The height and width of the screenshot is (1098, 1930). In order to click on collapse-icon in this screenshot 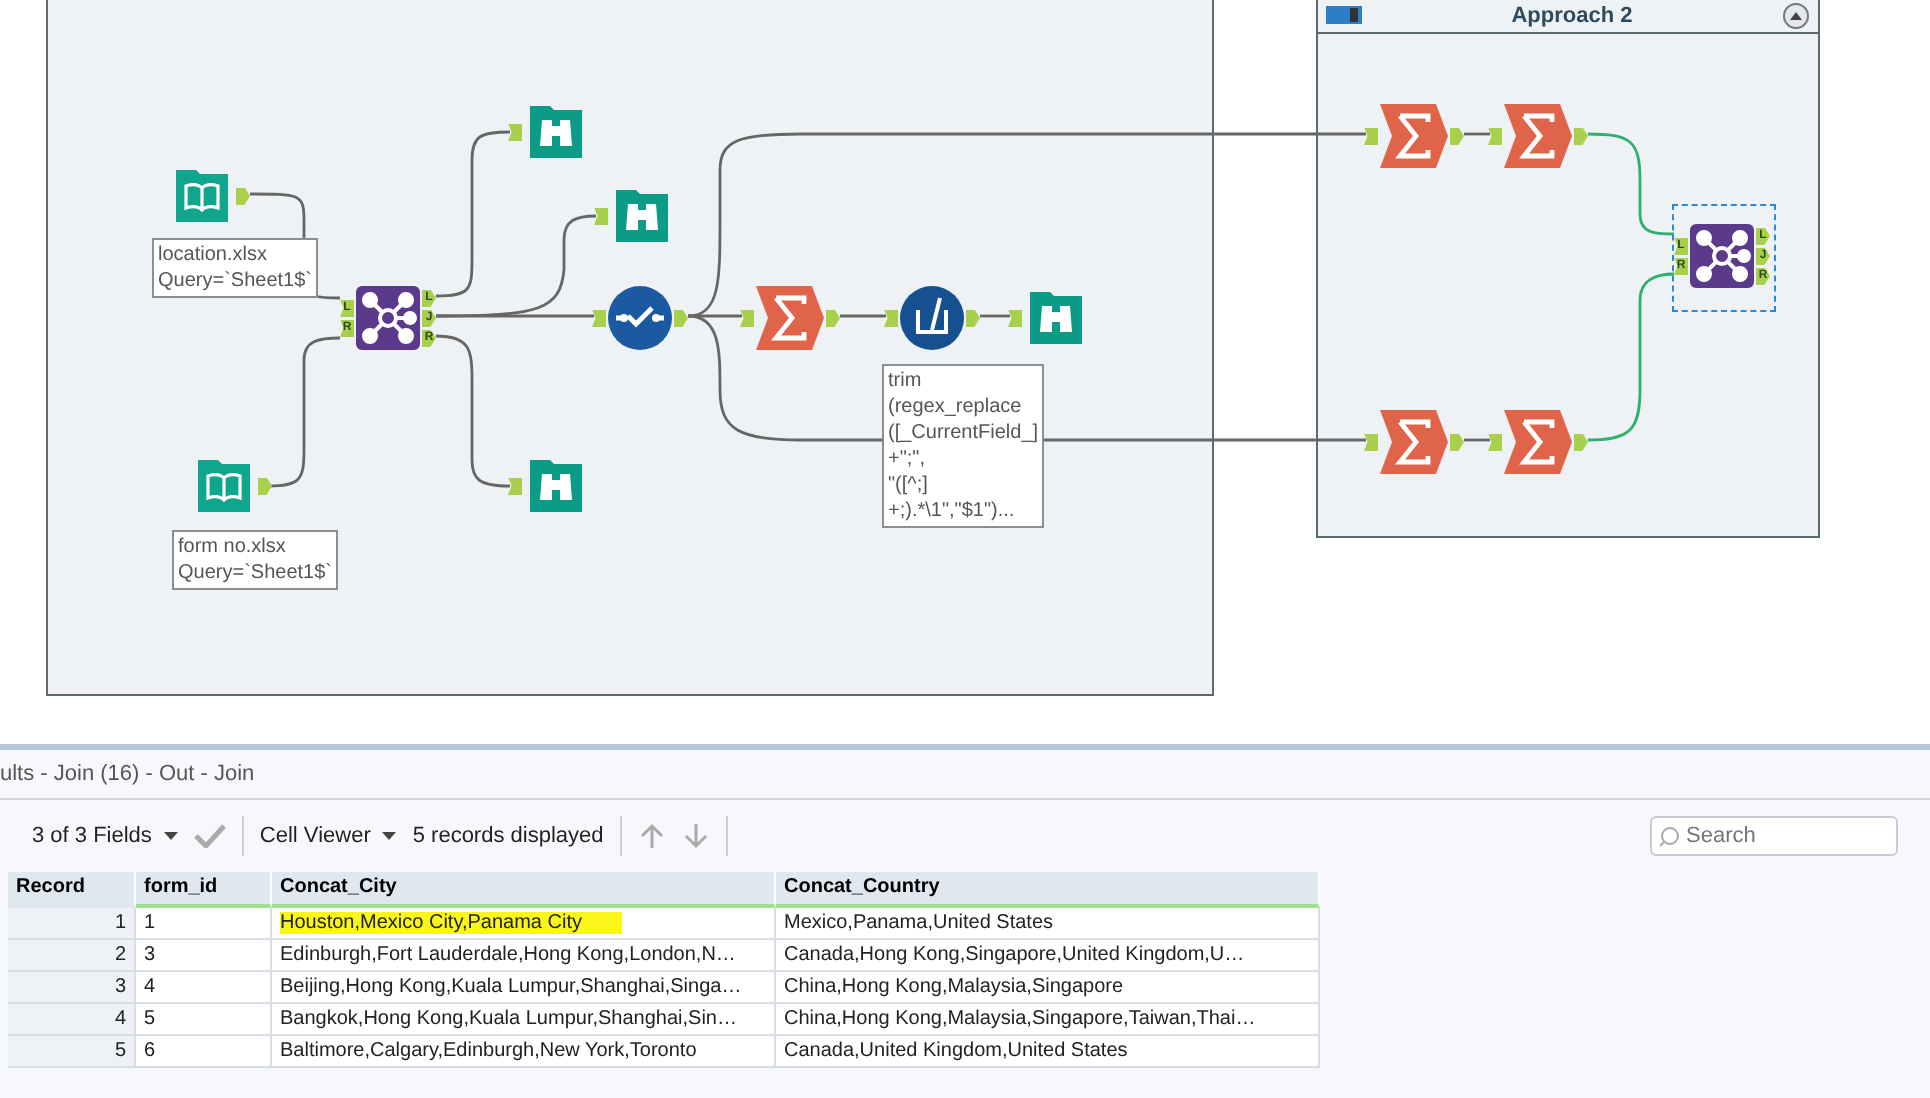, I will do `click(1795, 15)`.